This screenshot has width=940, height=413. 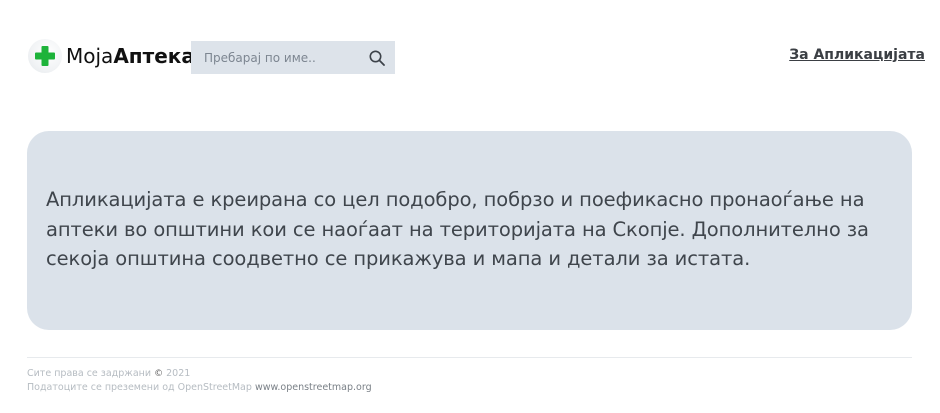 I want to click on search-bar, so click(x=293, y=57).